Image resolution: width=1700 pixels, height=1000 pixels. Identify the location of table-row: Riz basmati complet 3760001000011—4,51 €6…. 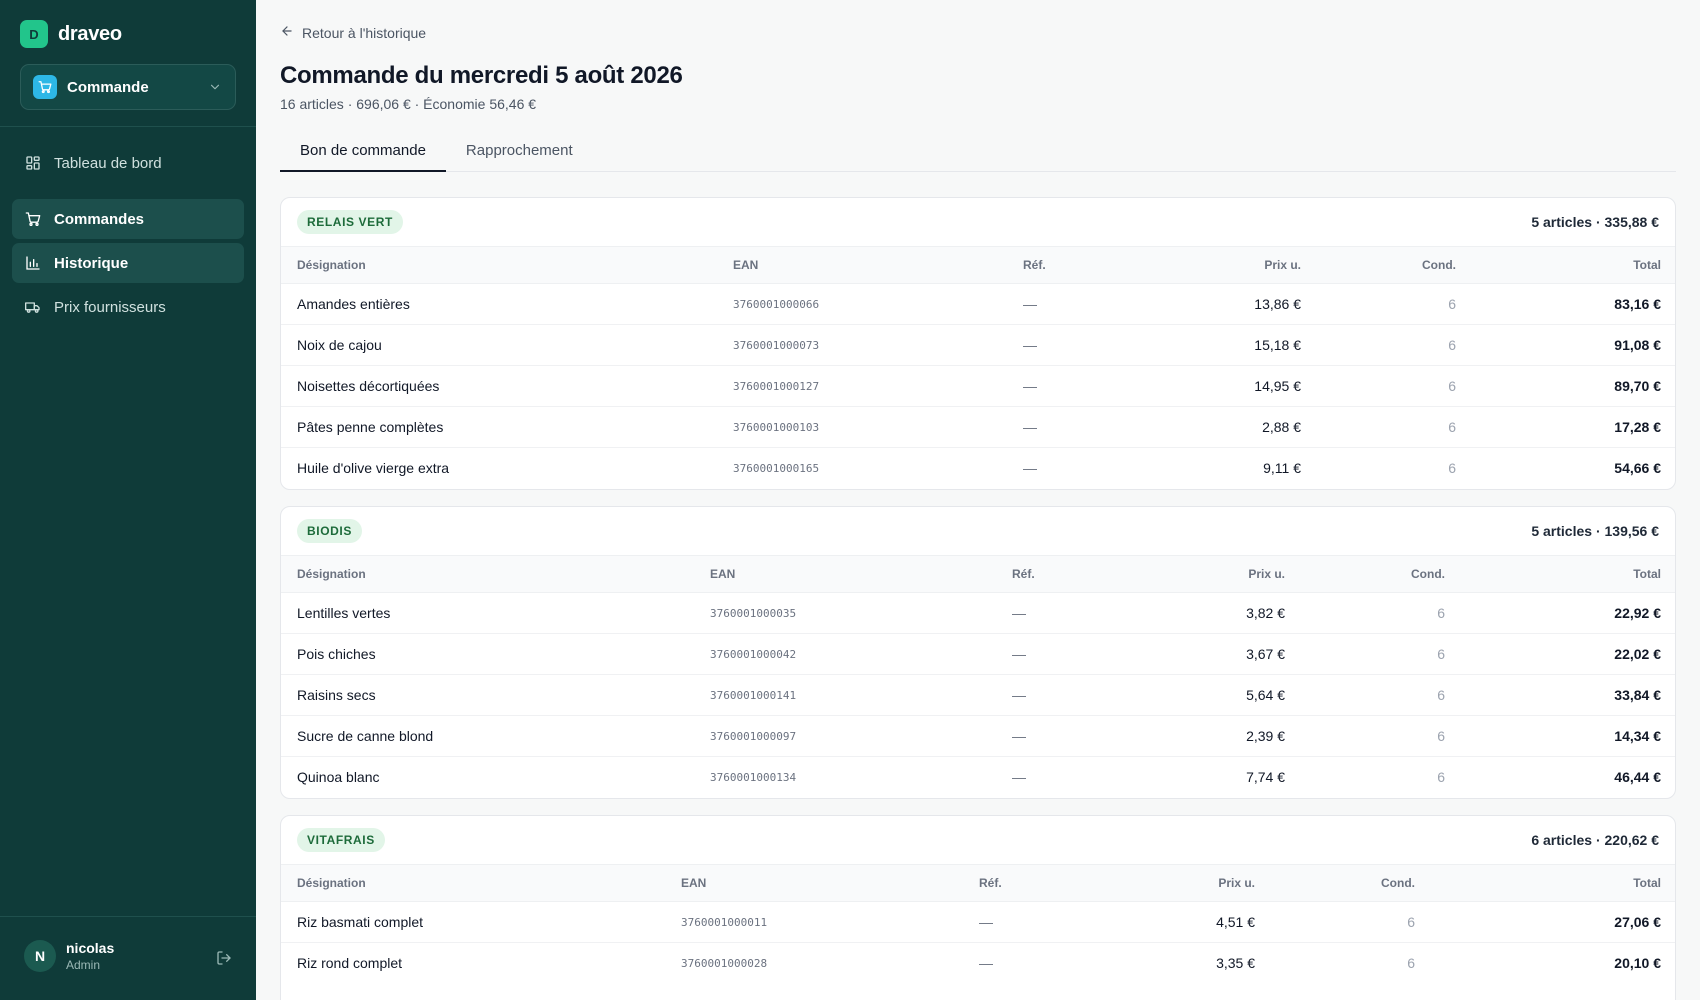
(978, 922).